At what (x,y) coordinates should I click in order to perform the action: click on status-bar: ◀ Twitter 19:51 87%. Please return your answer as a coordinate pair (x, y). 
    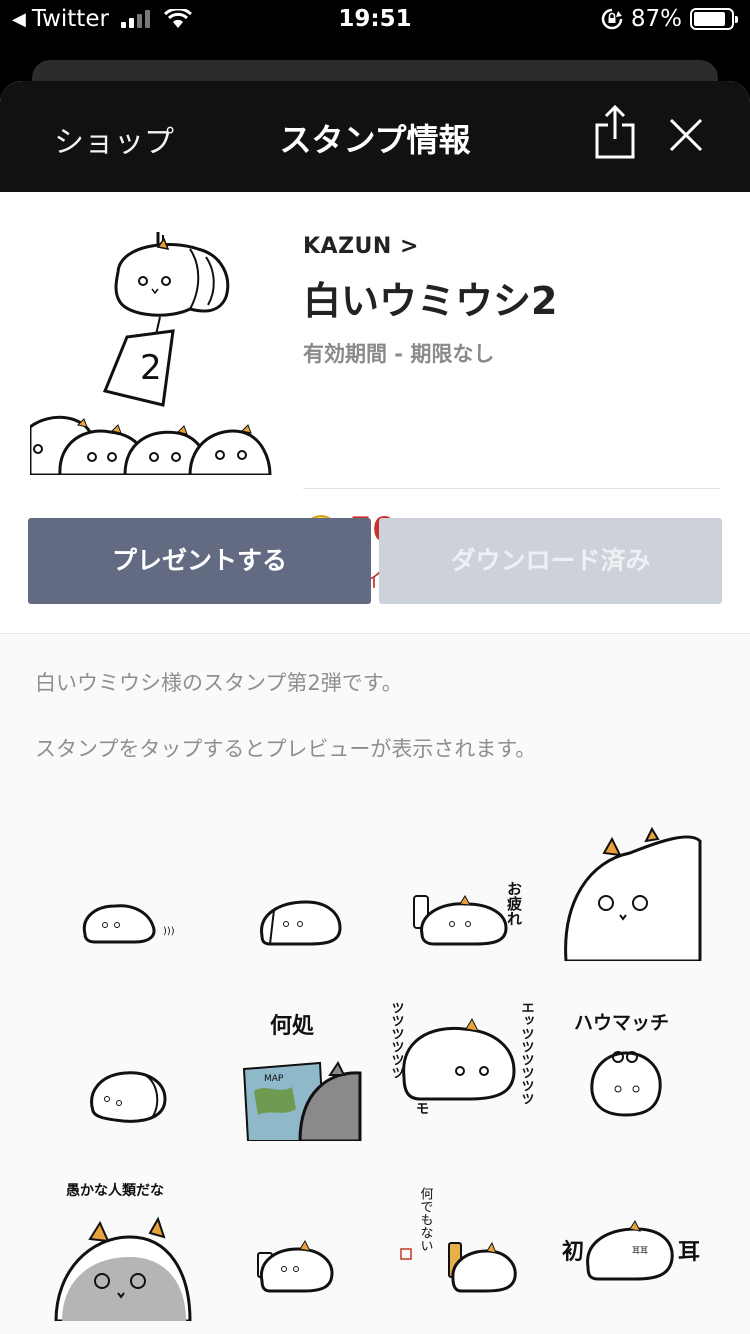
    Looking at the image, I should click on (375, 21).